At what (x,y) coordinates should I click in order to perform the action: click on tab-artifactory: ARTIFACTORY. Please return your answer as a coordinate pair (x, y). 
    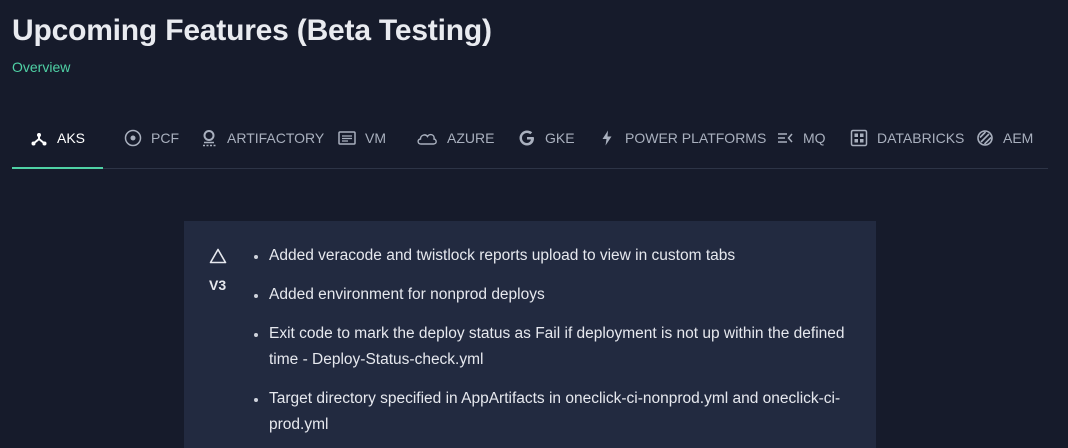
    Looking at the image, I should click on (262, 138).